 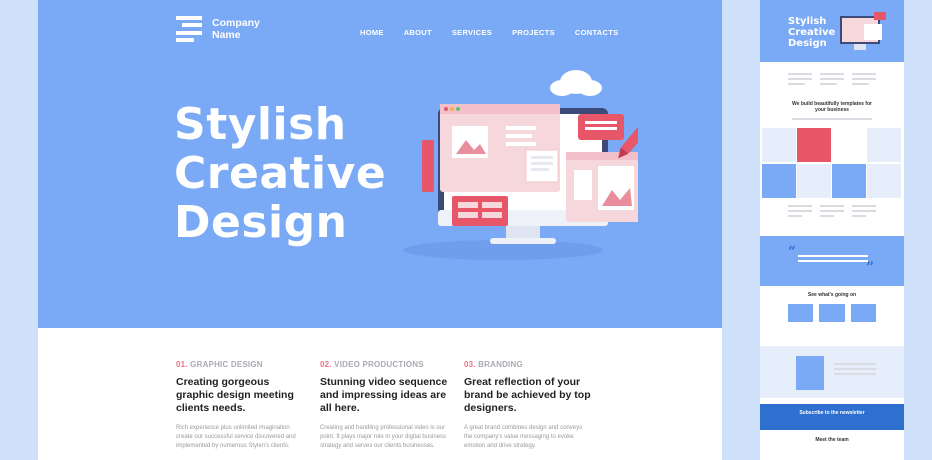 What do you see at coordinates (470, 364) in the screenshot?
I see `feature-number: 03.` at bounding box center [470, 364].